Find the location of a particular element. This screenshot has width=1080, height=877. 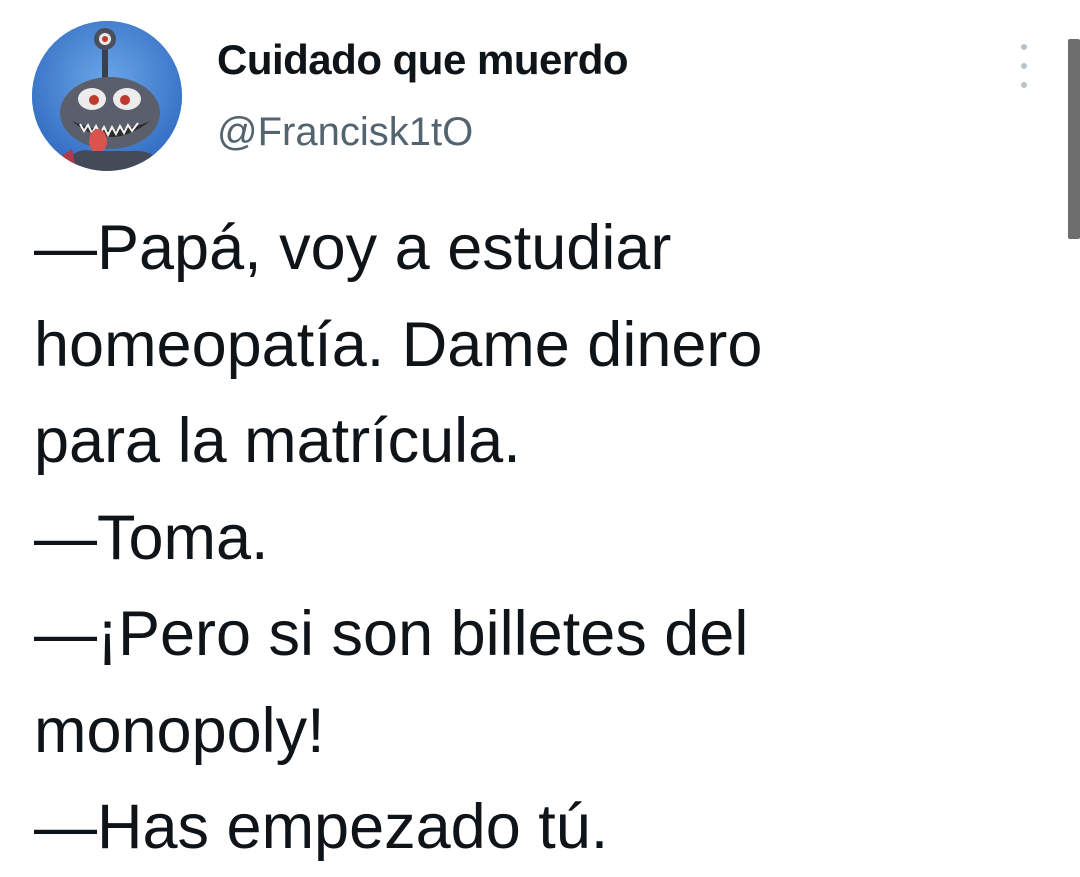

tweet-text-line: —¡Pero si son billetes del is located at coordinates (391, 634).